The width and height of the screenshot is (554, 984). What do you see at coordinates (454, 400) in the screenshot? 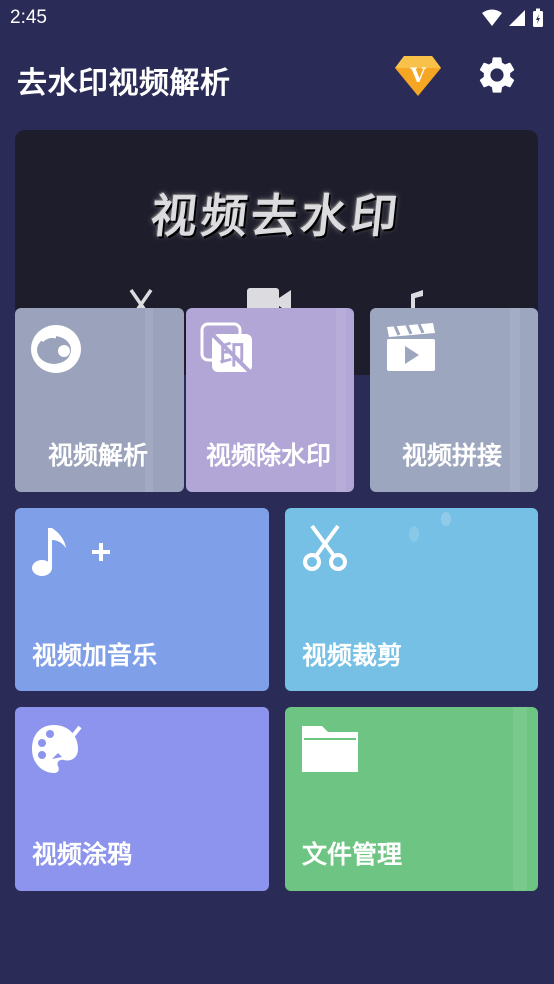
I see `tile-video-join: 视频拼接` at bounding box center [454, 400].